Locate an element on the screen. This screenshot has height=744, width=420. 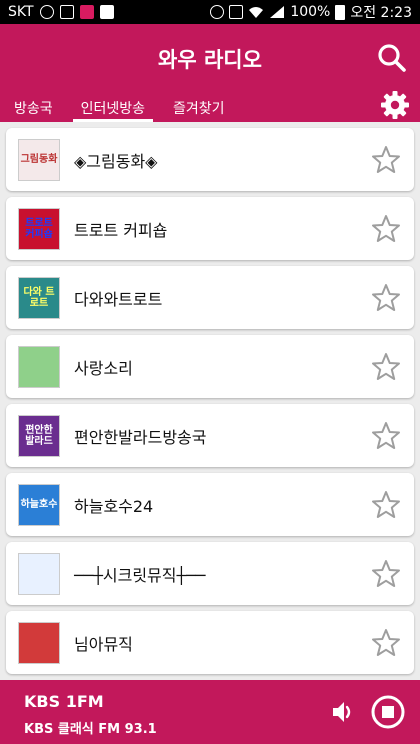
thumbnail-text: 하늘호수 is located at coordinates (39, 504).